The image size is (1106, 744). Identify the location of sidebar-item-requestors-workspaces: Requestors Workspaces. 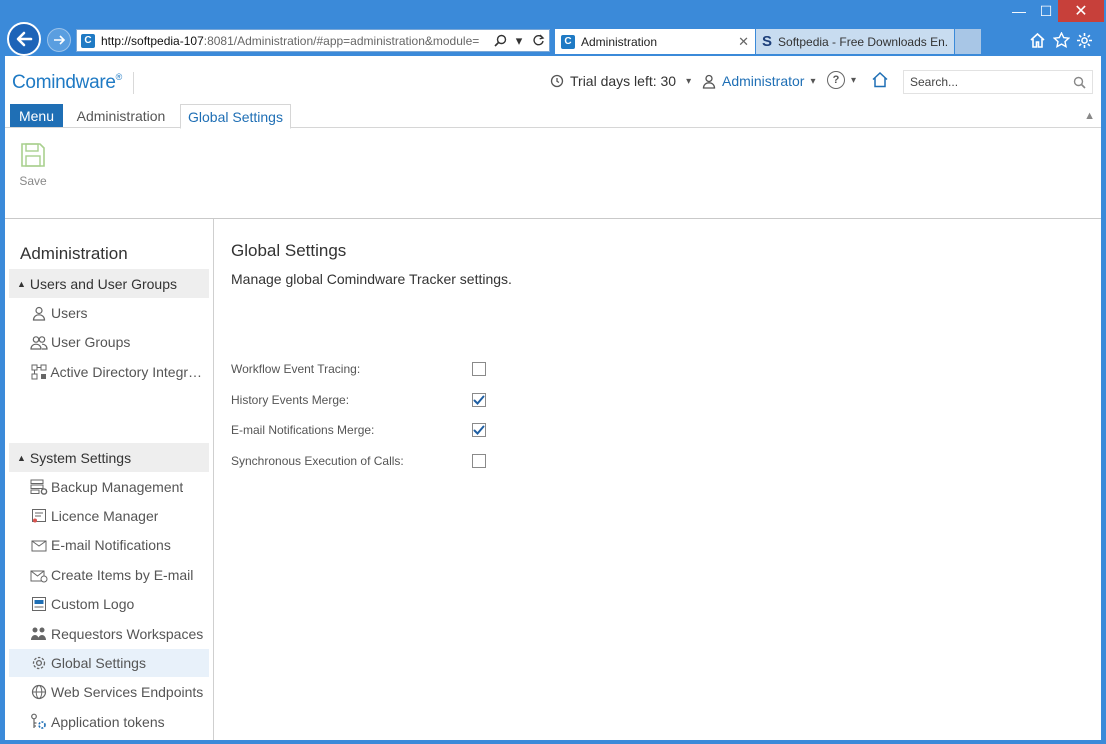
(109, 634).